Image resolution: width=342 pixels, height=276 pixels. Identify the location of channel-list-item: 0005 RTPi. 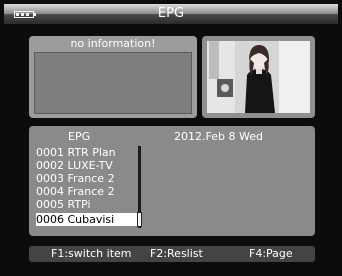
(87, 204).